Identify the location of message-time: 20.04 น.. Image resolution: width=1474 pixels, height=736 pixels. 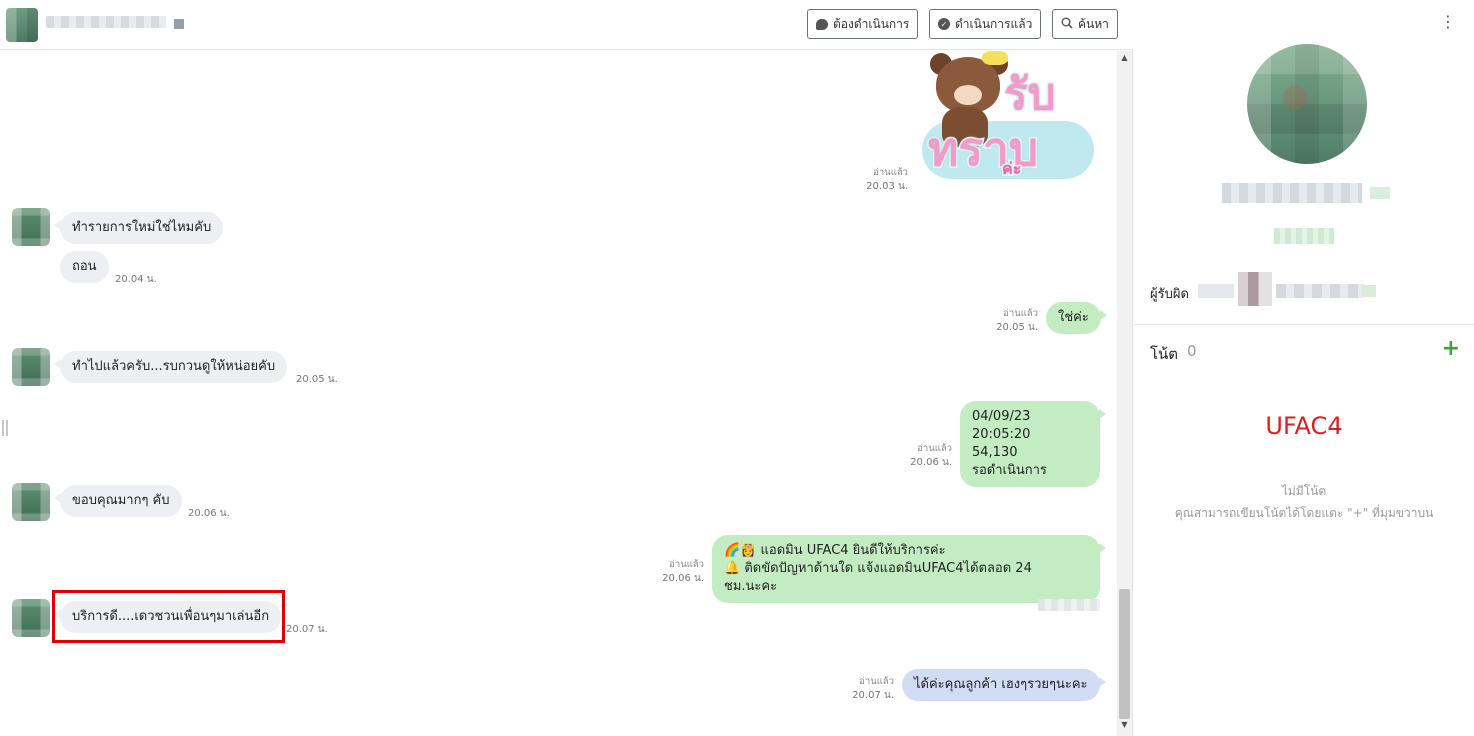
(136, 279).